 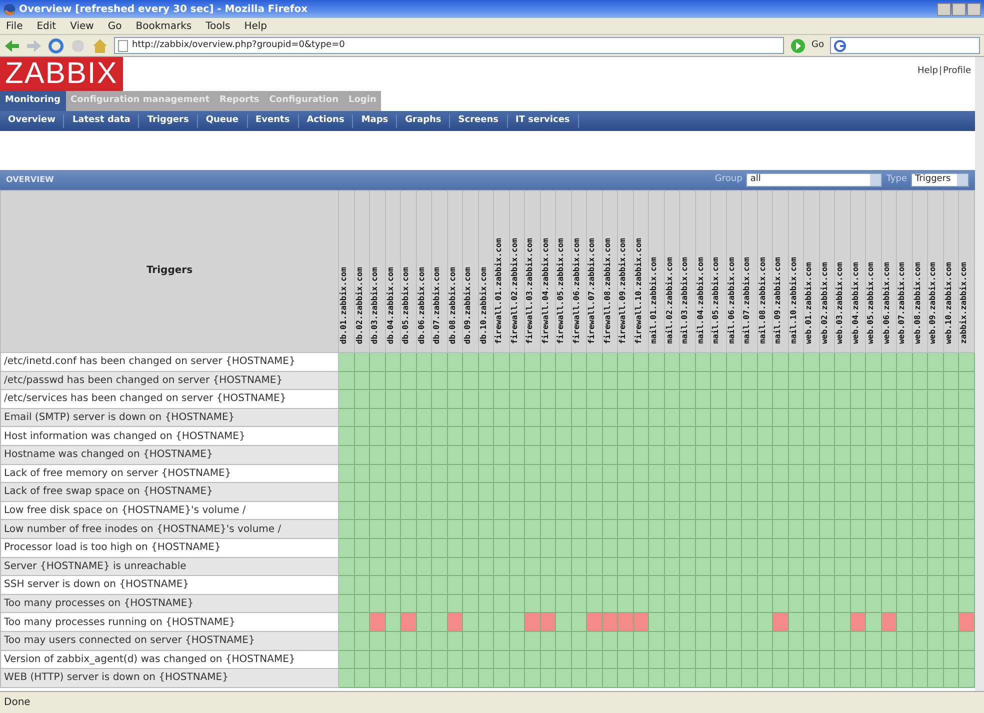 What do you see at coordinates (483, 305) in the screenshot?
I see `host-column-header: db.10.zabbix.com` at bounding box center [483, 305].